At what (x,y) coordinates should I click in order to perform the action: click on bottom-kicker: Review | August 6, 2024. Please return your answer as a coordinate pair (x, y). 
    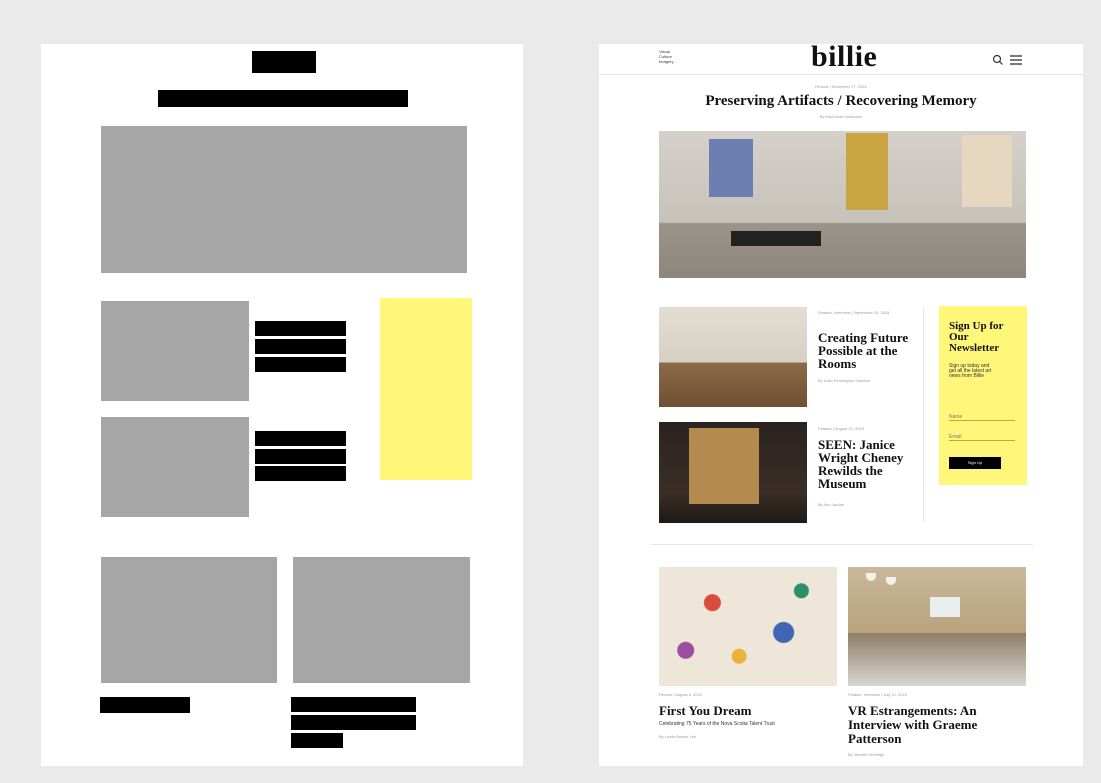
    Looking at the image, I should click on (681, 694).